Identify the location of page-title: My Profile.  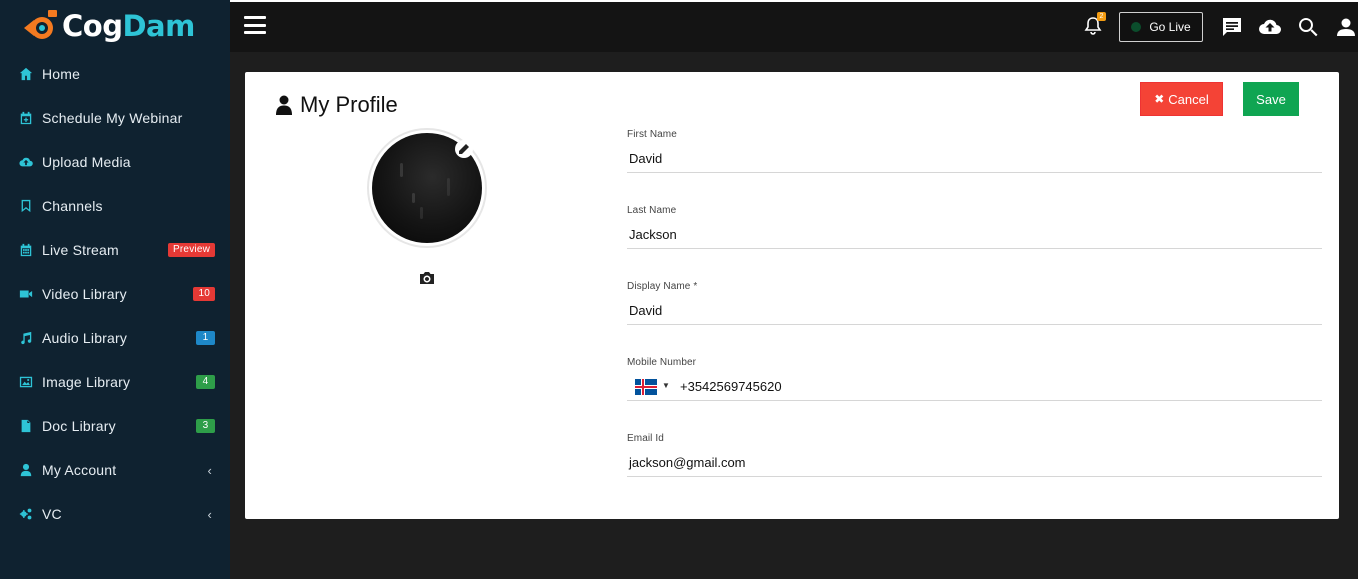
(336, 105).